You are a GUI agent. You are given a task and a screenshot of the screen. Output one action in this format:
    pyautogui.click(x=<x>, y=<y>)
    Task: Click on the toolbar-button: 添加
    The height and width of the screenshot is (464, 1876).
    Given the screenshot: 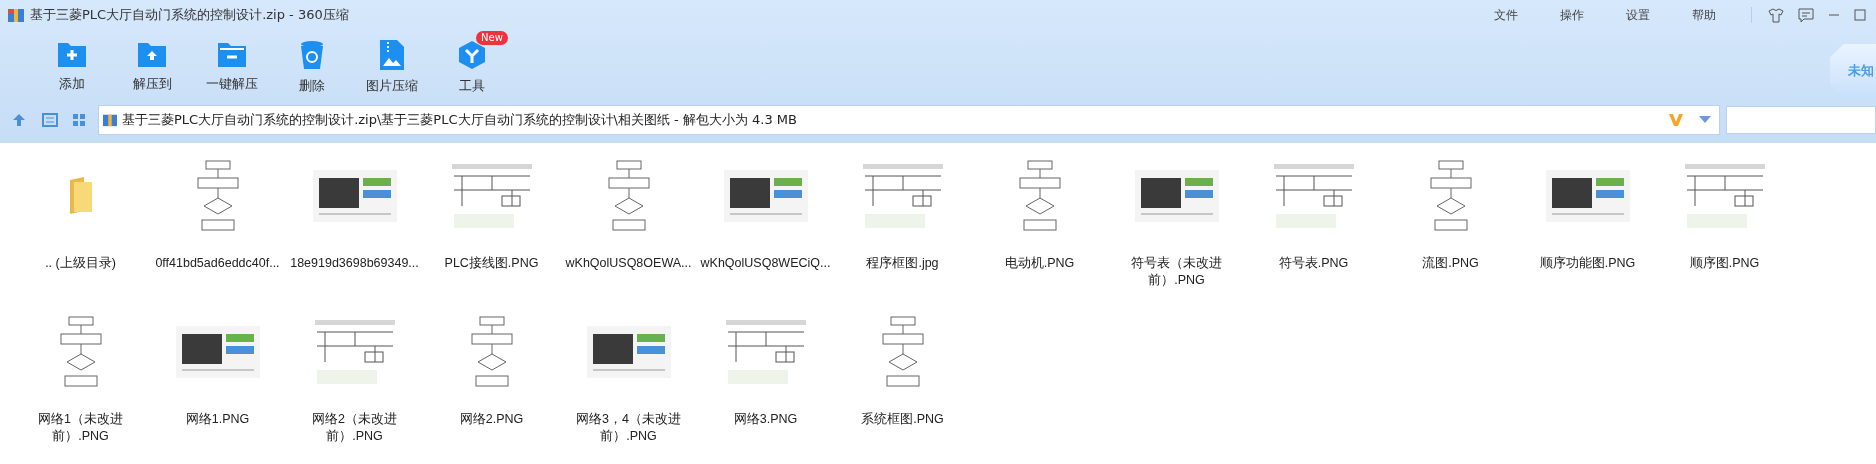 What is the action you would take?
    pyautogui.click(x=72, y=66)
    